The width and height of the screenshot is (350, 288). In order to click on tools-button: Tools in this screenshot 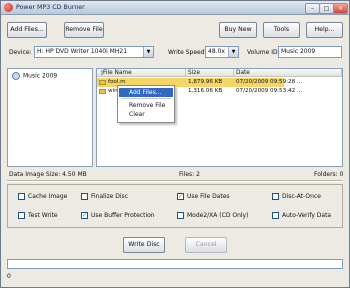, I will do `click(281, 30)`.